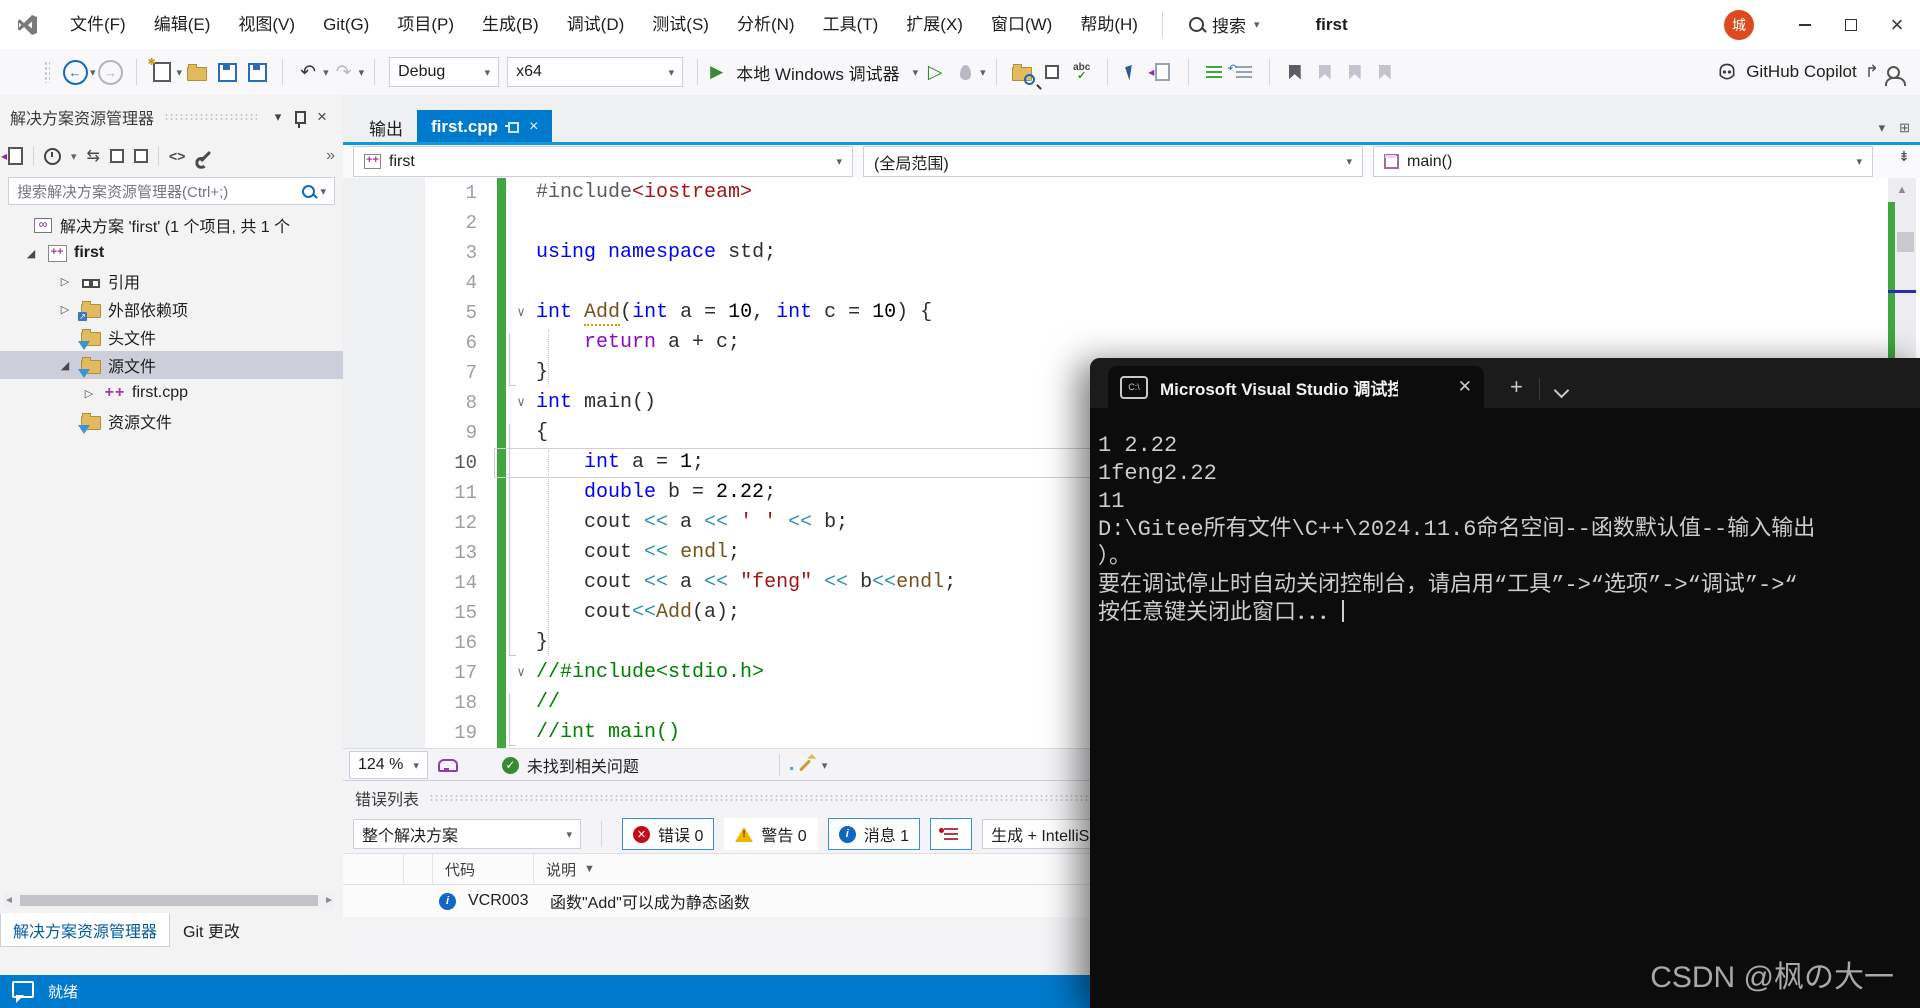 Image resolution: width=1920 pixels, height=1008 pixels. Describe the element at coordinates (1131, 193) in the screenshot. I see `code-line-1: 1 #include<iostream>` at that location.